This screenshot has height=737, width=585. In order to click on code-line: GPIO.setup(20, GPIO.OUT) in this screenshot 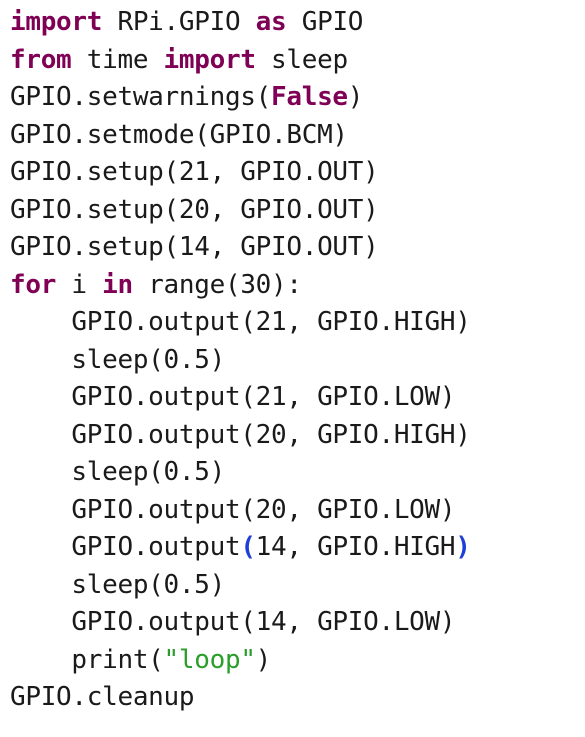, I will do `click(297, 211)`.